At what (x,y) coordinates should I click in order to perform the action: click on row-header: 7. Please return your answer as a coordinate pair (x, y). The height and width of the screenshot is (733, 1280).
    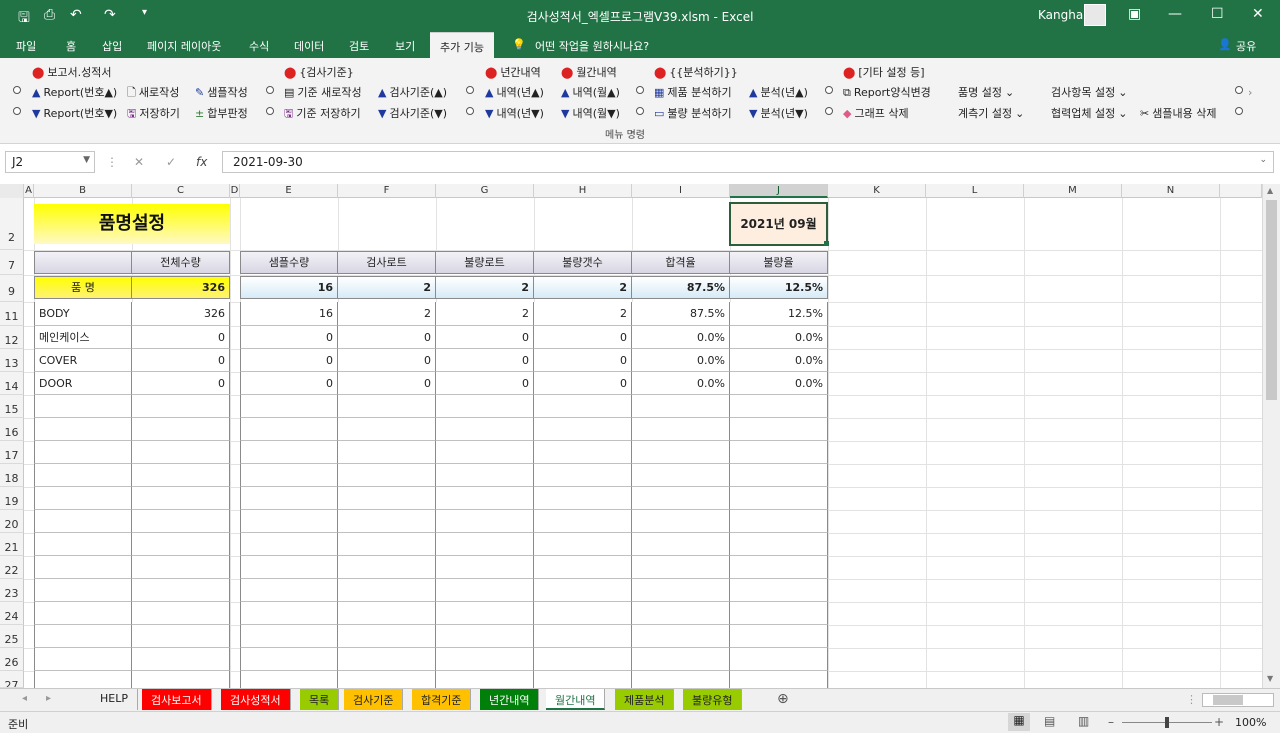
    Looking at the image, I should click on (12, 262).